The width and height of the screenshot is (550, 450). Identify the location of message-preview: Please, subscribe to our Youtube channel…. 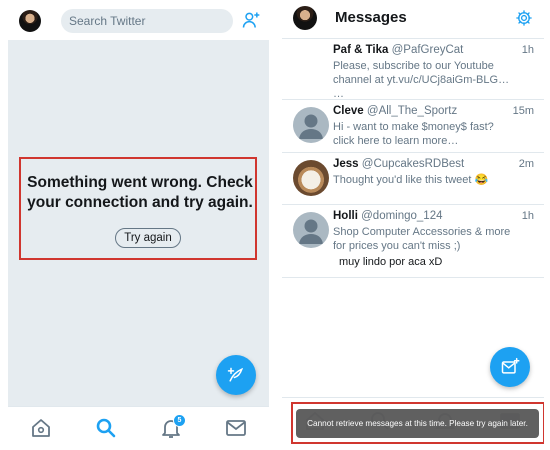
(421, 80).